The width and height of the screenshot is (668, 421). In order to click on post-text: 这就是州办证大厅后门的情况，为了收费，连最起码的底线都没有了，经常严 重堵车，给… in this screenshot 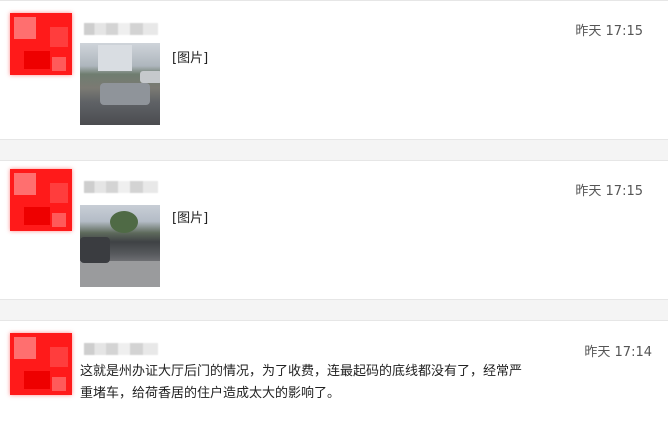, I will do `click(330, 383)`.